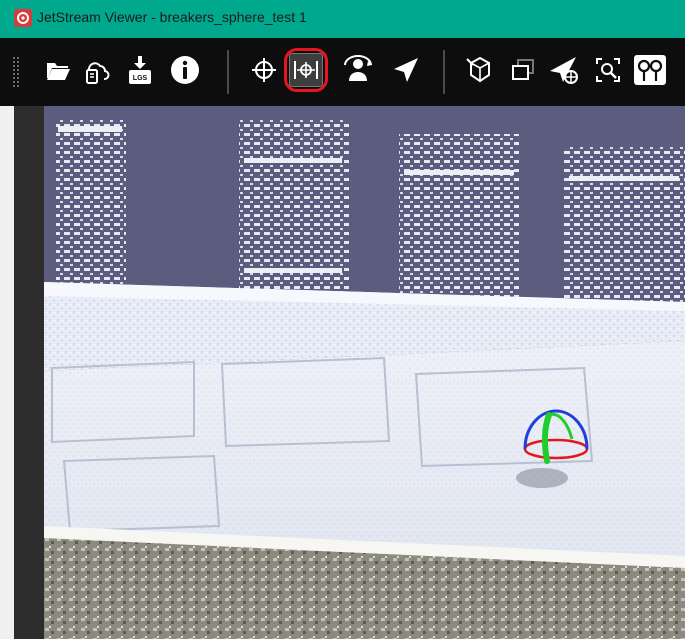 The width and height of the screenshot is (685, 639). Describe the element at coordinates (140, 70) in the screenshot. I see `lgs-export-icon: LGS` at that location.